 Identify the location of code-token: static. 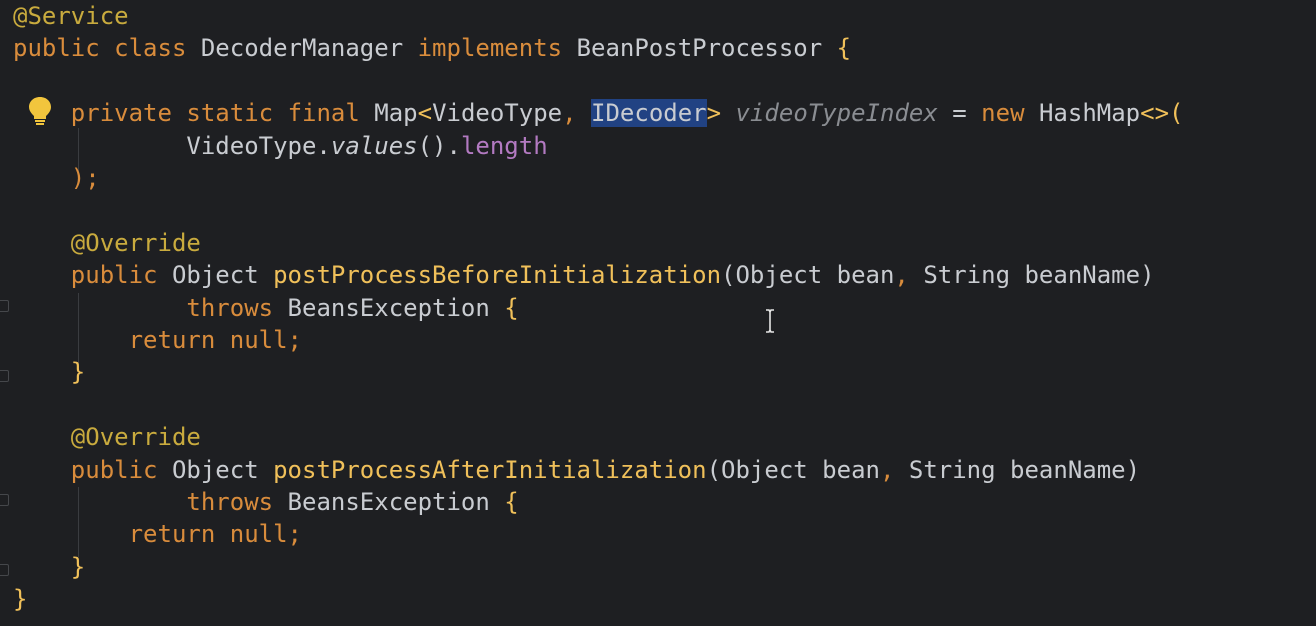
(230, 113).